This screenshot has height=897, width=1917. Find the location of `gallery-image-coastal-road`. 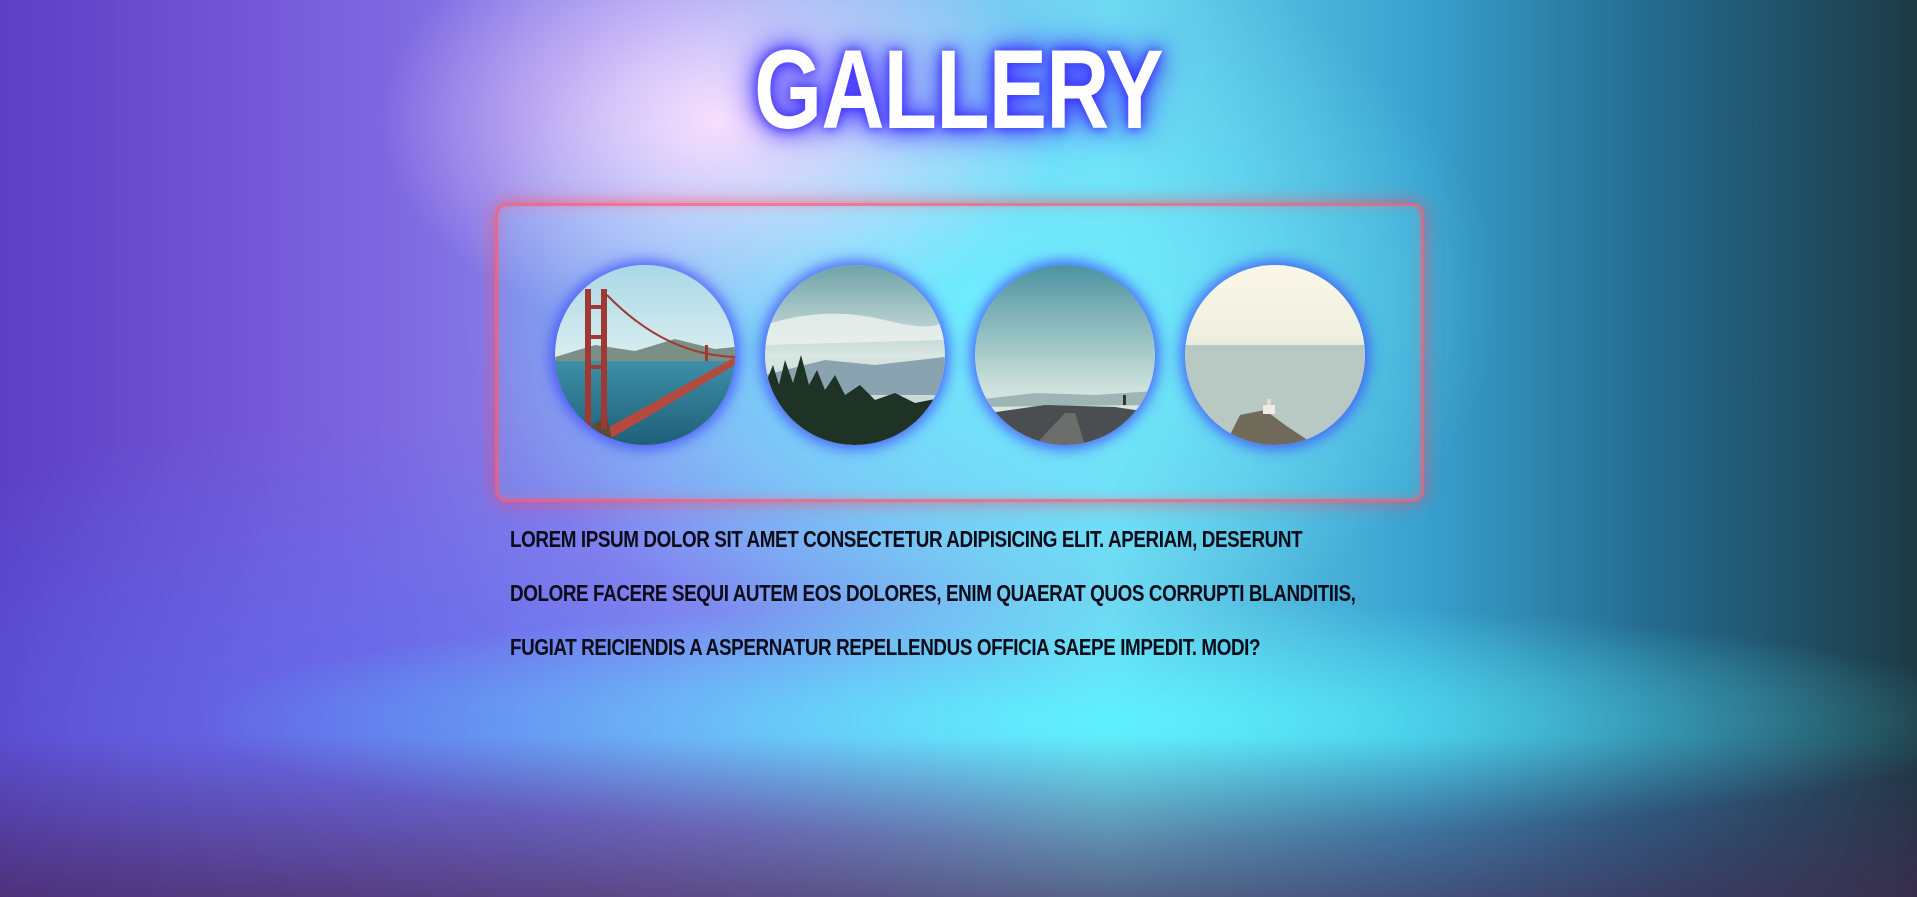

gallery-image-coastal-road is located at coordinates (1065, 355).